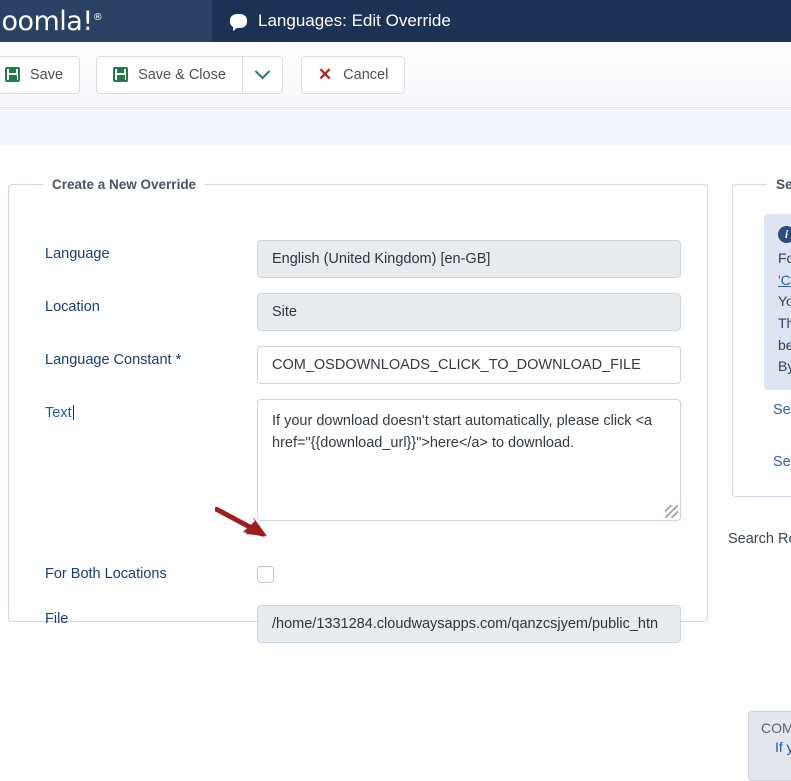 Image resolution: width=791 pixels, height=781 pixels. I want to click on search-panel-legend: Se, so click(783, 184).